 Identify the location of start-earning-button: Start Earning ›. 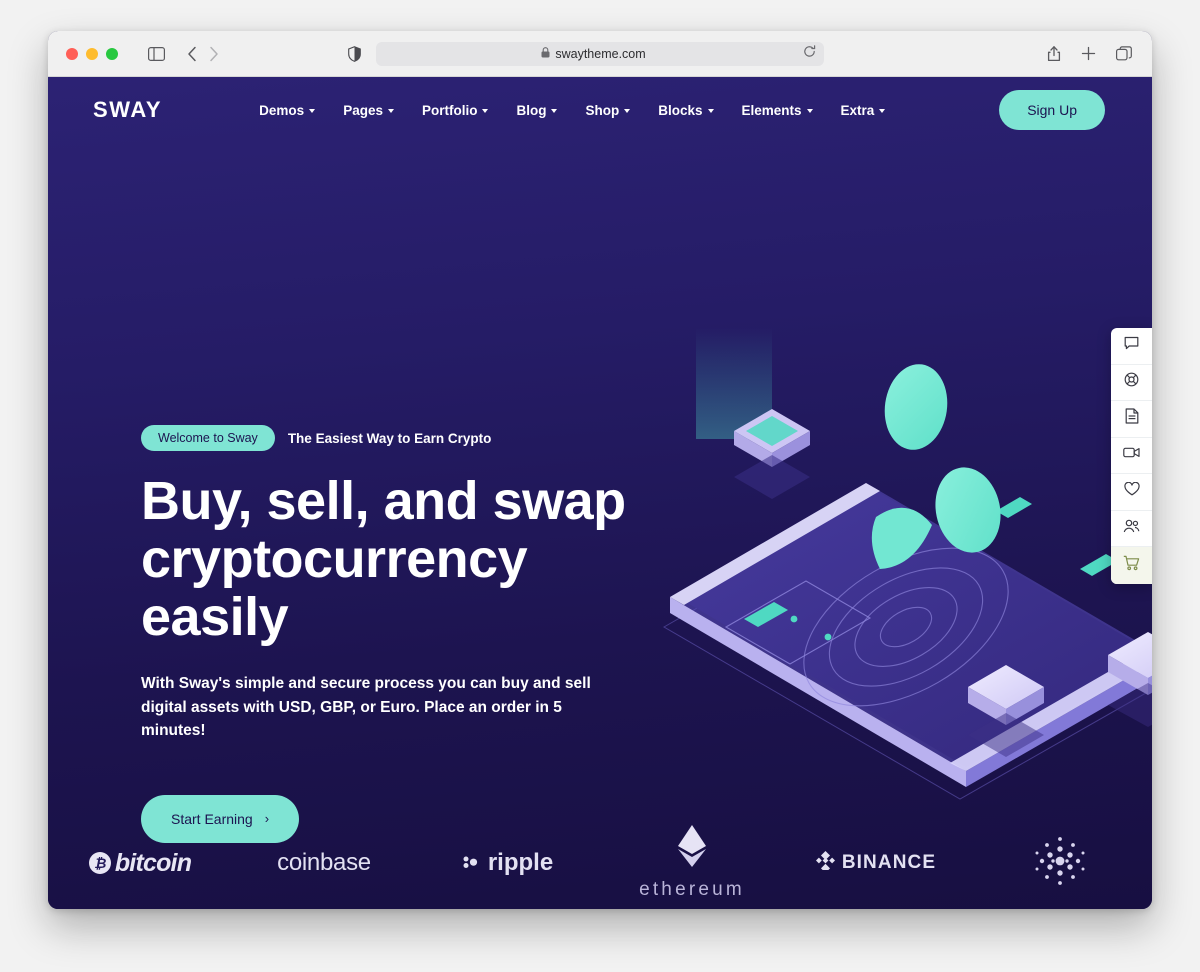
(220, 818).